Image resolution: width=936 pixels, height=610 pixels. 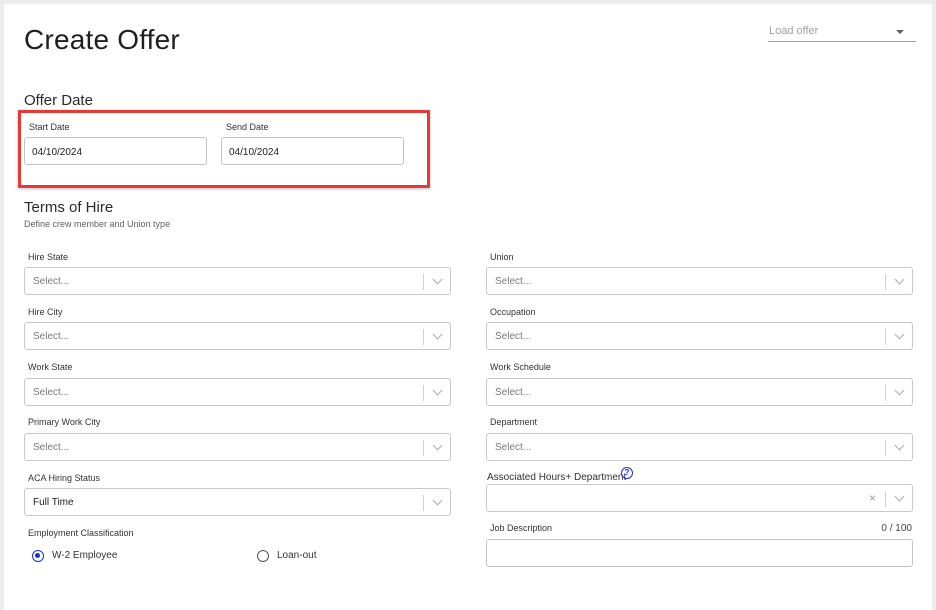 I want to click on occupation-label: Occupation, so click(x=513, y=312).